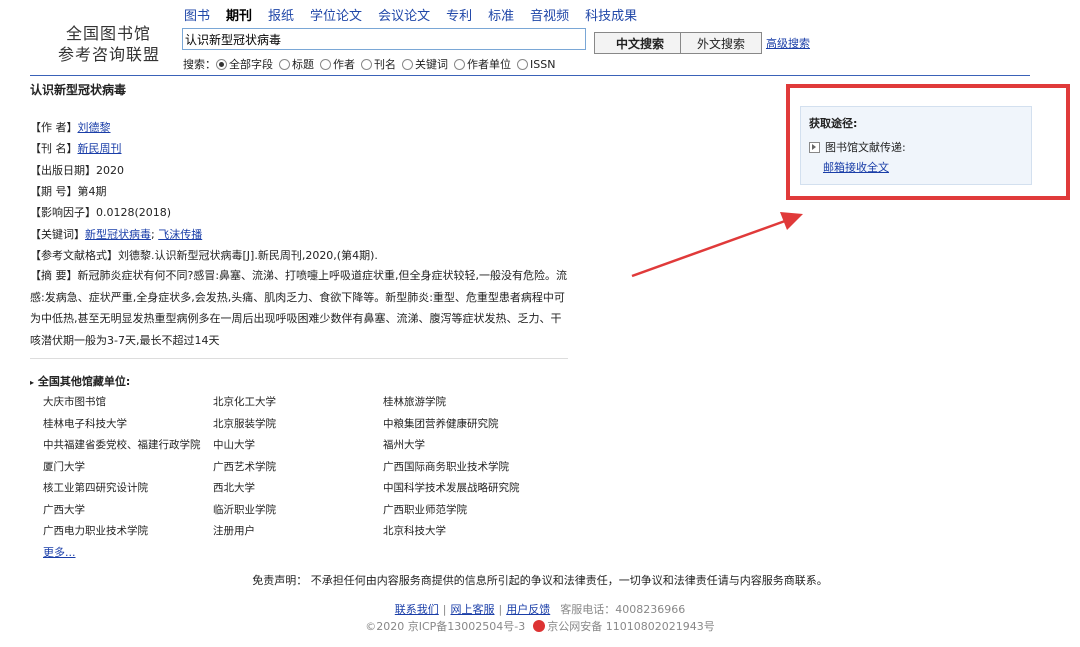  What do you see at coordinates (717, 245) in the screenshot?
I see `annotation-arrow-icon` at bounding box center [717, 245].